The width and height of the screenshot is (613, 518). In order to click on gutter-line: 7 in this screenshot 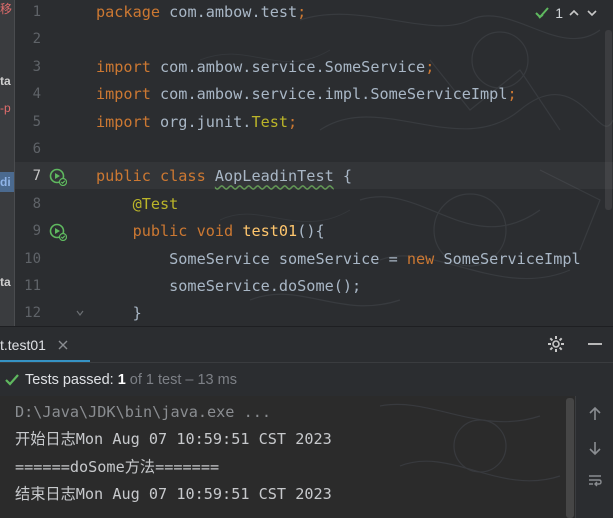, I will do `click(51, 176)`.